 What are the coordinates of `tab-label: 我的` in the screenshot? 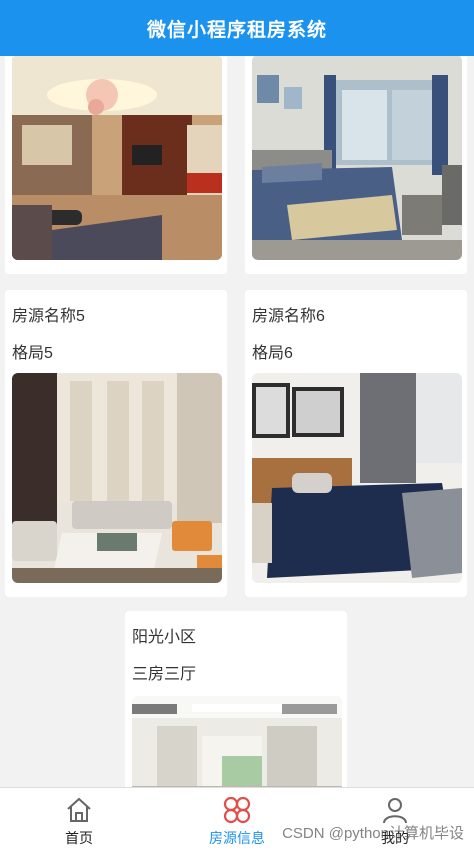 It's located at (395, 838).